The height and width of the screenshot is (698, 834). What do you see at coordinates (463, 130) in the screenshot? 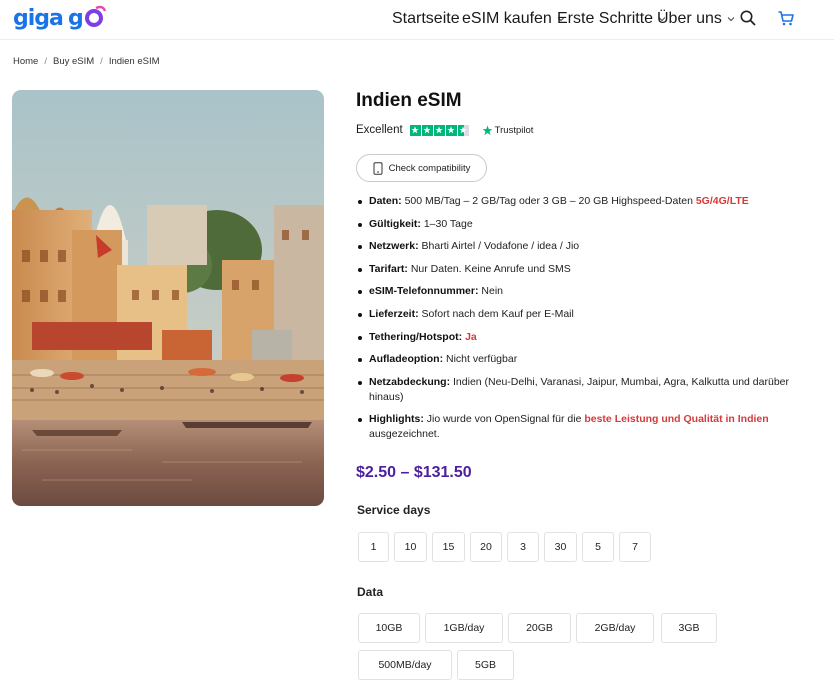
I see `star-half-icon` at bounding box center [463, 130].